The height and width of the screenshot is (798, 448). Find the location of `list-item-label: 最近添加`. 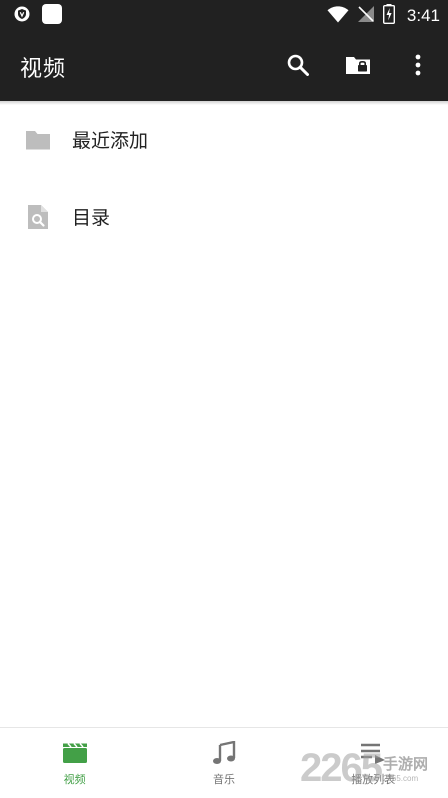

list-item-label: 最近添加 is located at coordinates (110, 141).